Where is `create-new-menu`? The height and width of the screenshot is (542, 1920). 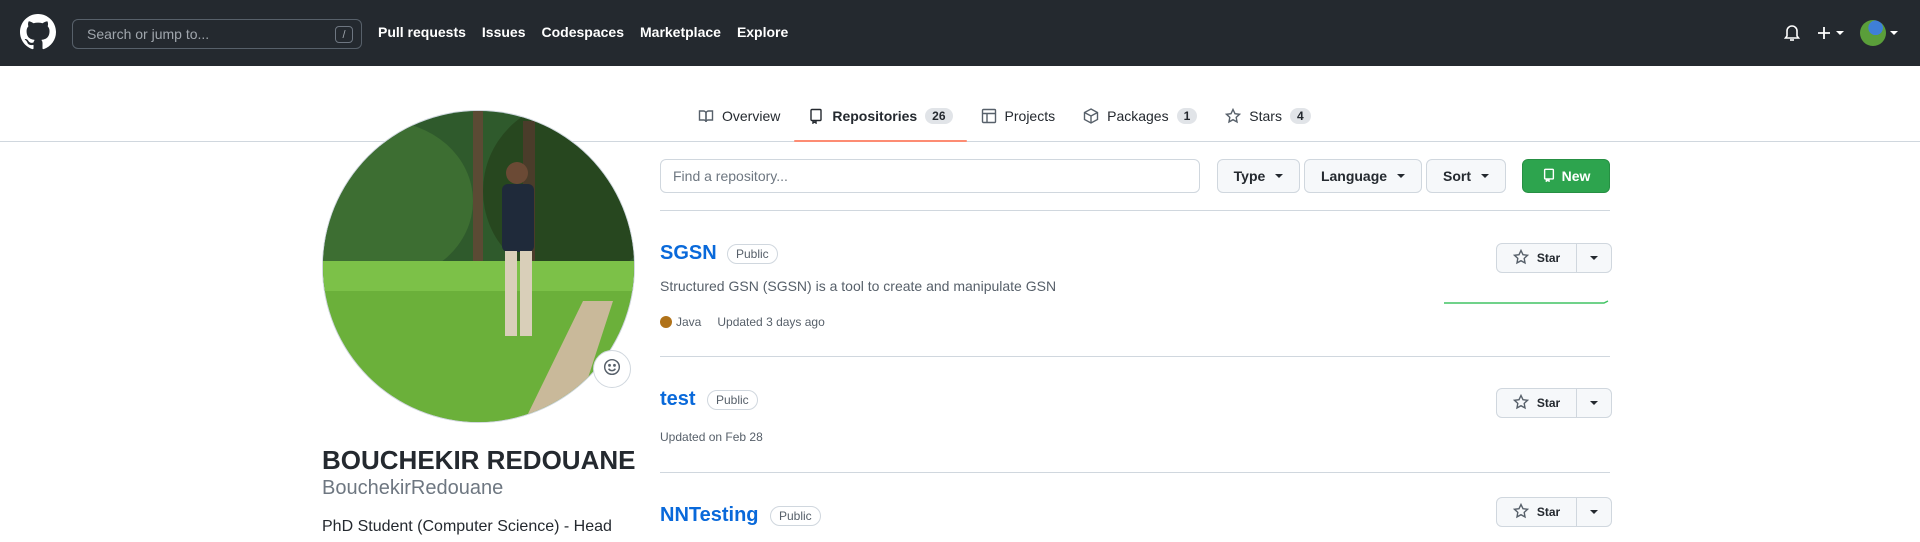
create-new-menu is located at coordinates (1830, 33).